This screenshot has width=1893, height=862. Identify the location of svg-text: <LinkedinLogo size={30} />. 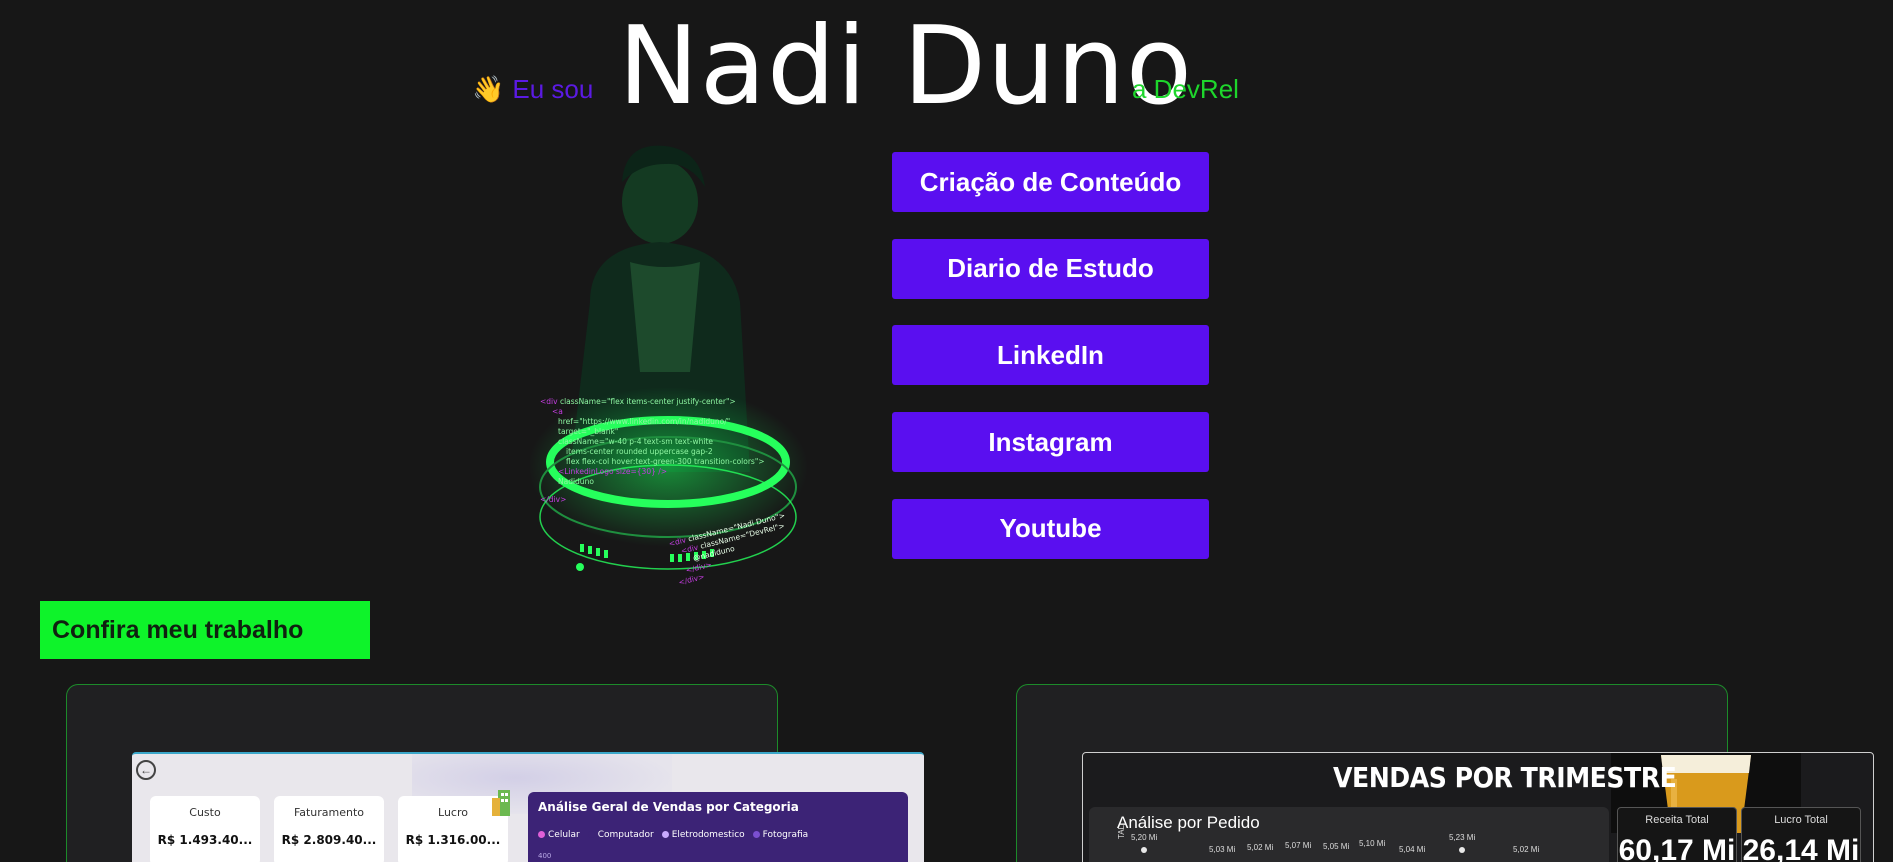
(612, 471).